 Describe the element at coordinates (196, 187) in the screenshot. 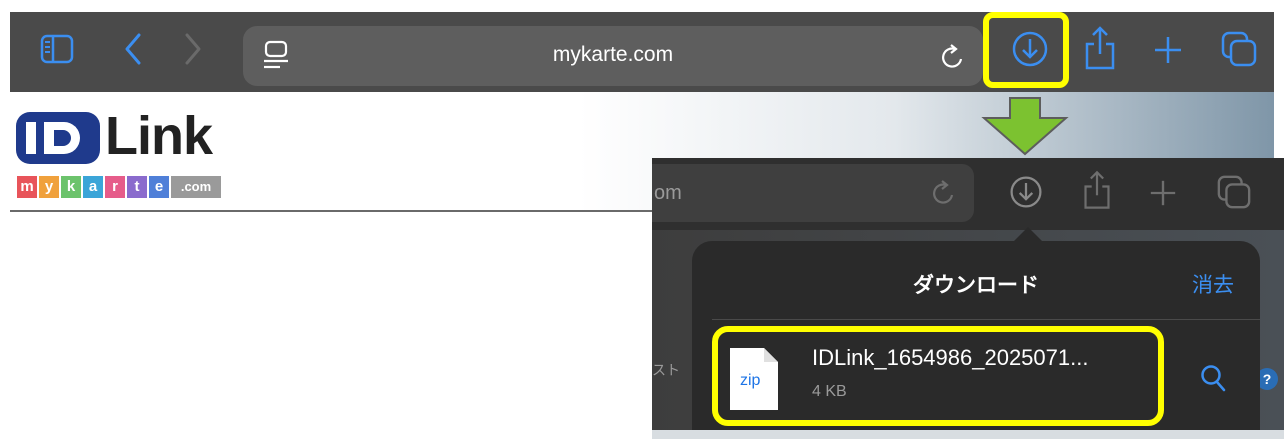

I see `logo-domain: .com` at that location.